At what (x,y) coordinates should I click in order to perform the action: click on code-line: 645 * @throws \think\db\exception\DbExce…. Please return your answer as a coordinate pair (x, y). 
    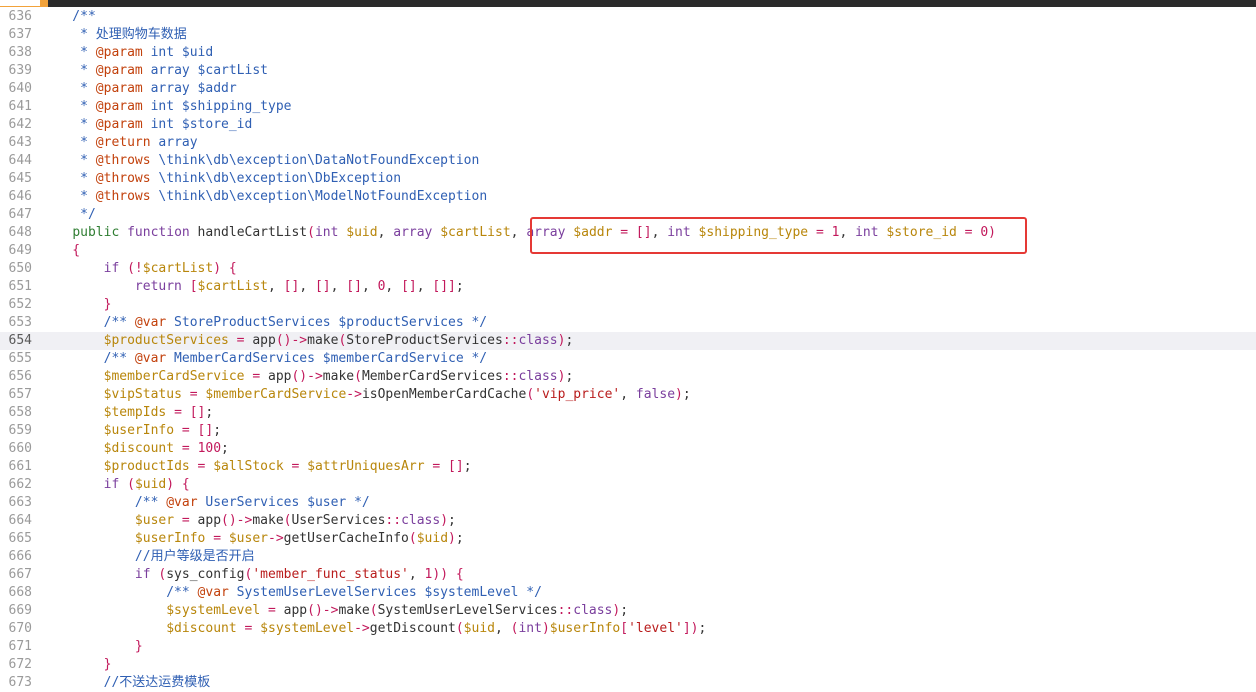
    Looking at the image, I should click on (628, 179).